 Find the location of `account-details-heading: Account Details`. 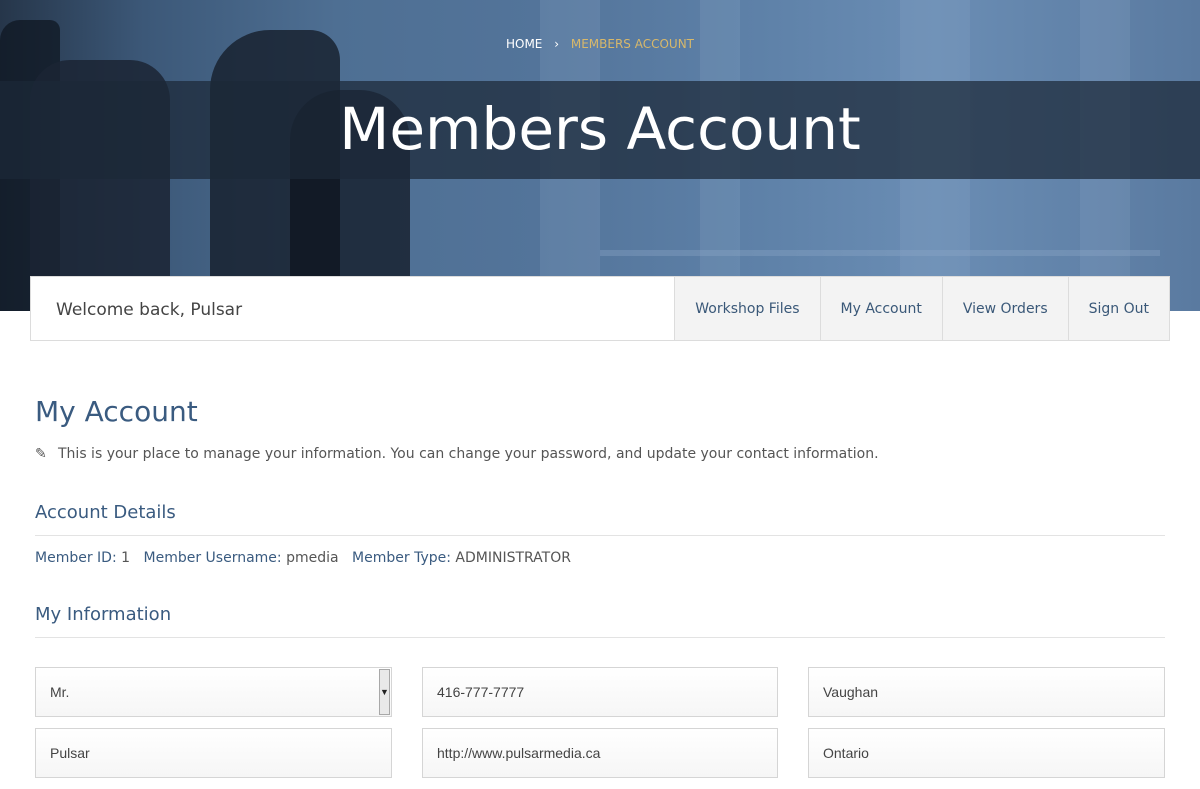

account-details-heading: Account Details is located at coordinates (600, 519).